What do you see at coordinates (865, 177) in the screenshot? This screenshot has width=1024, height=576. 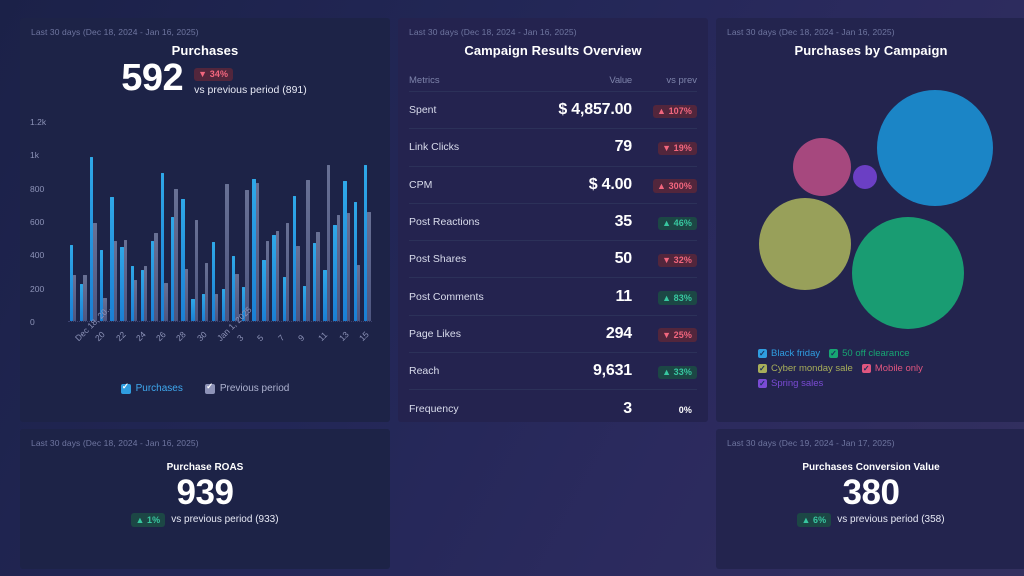 I see `bubble-spring-sales` at bounding box center [865, 177].